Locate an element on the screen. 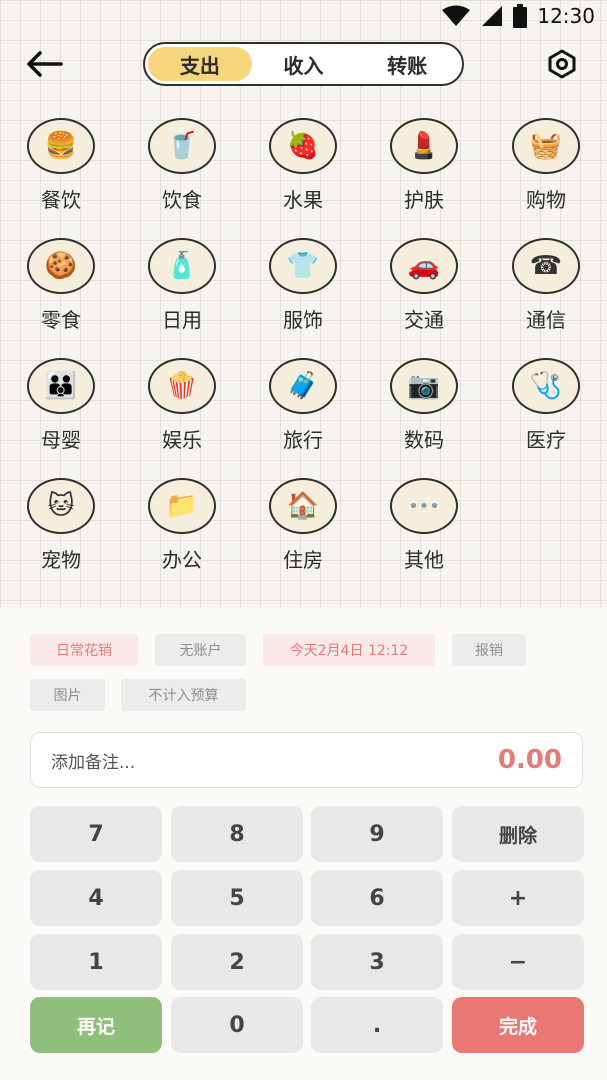 The width and height of the screenshot is (607, 1080). wifi-icon is located at coordinates (456, 15).